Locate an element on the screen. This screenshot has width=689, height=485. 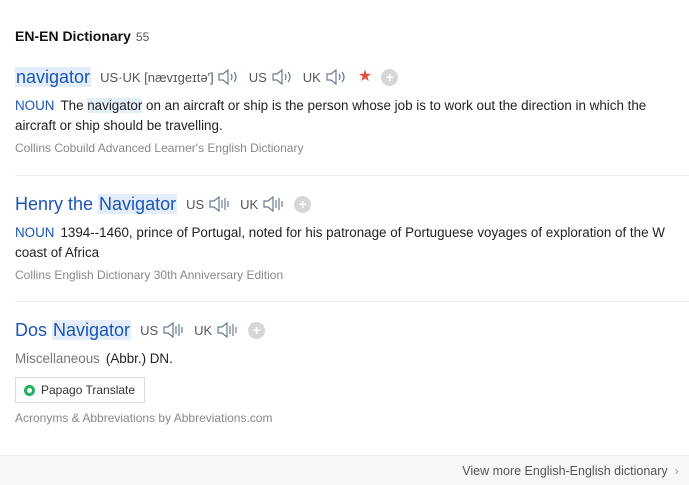
definition-highlight: navigator is located at coordinates (115, 105).